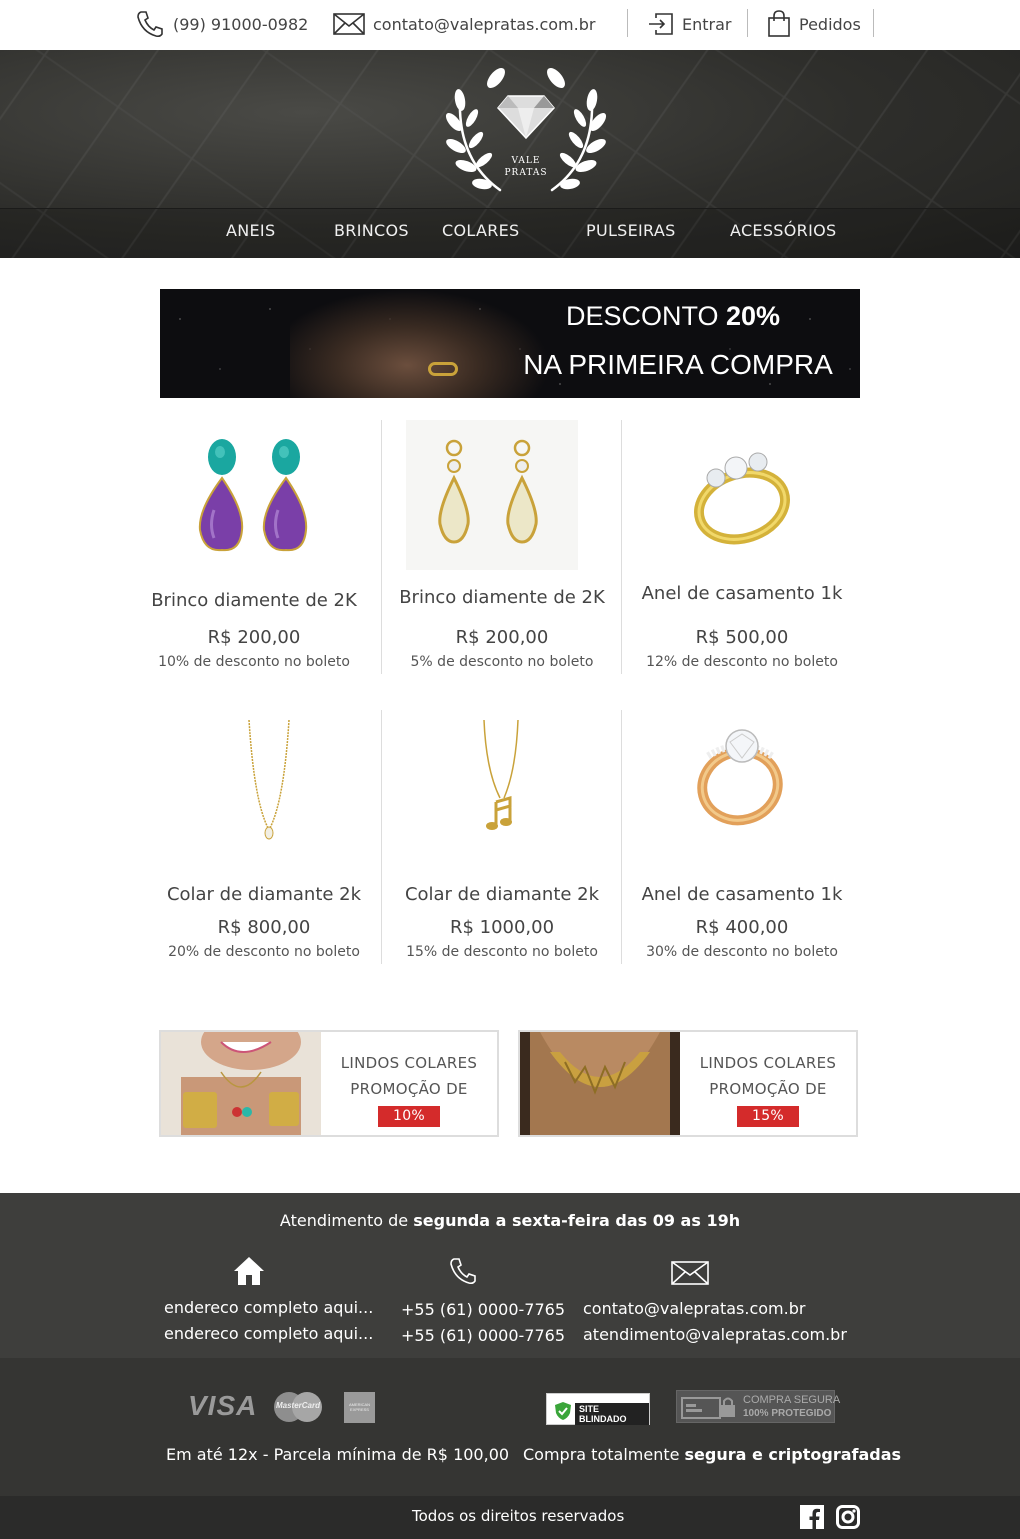  What do you see at coordinates (409, 1116) in the screenshot?
I see `promo-badge: 10%` at bounding box center [409, 1116].